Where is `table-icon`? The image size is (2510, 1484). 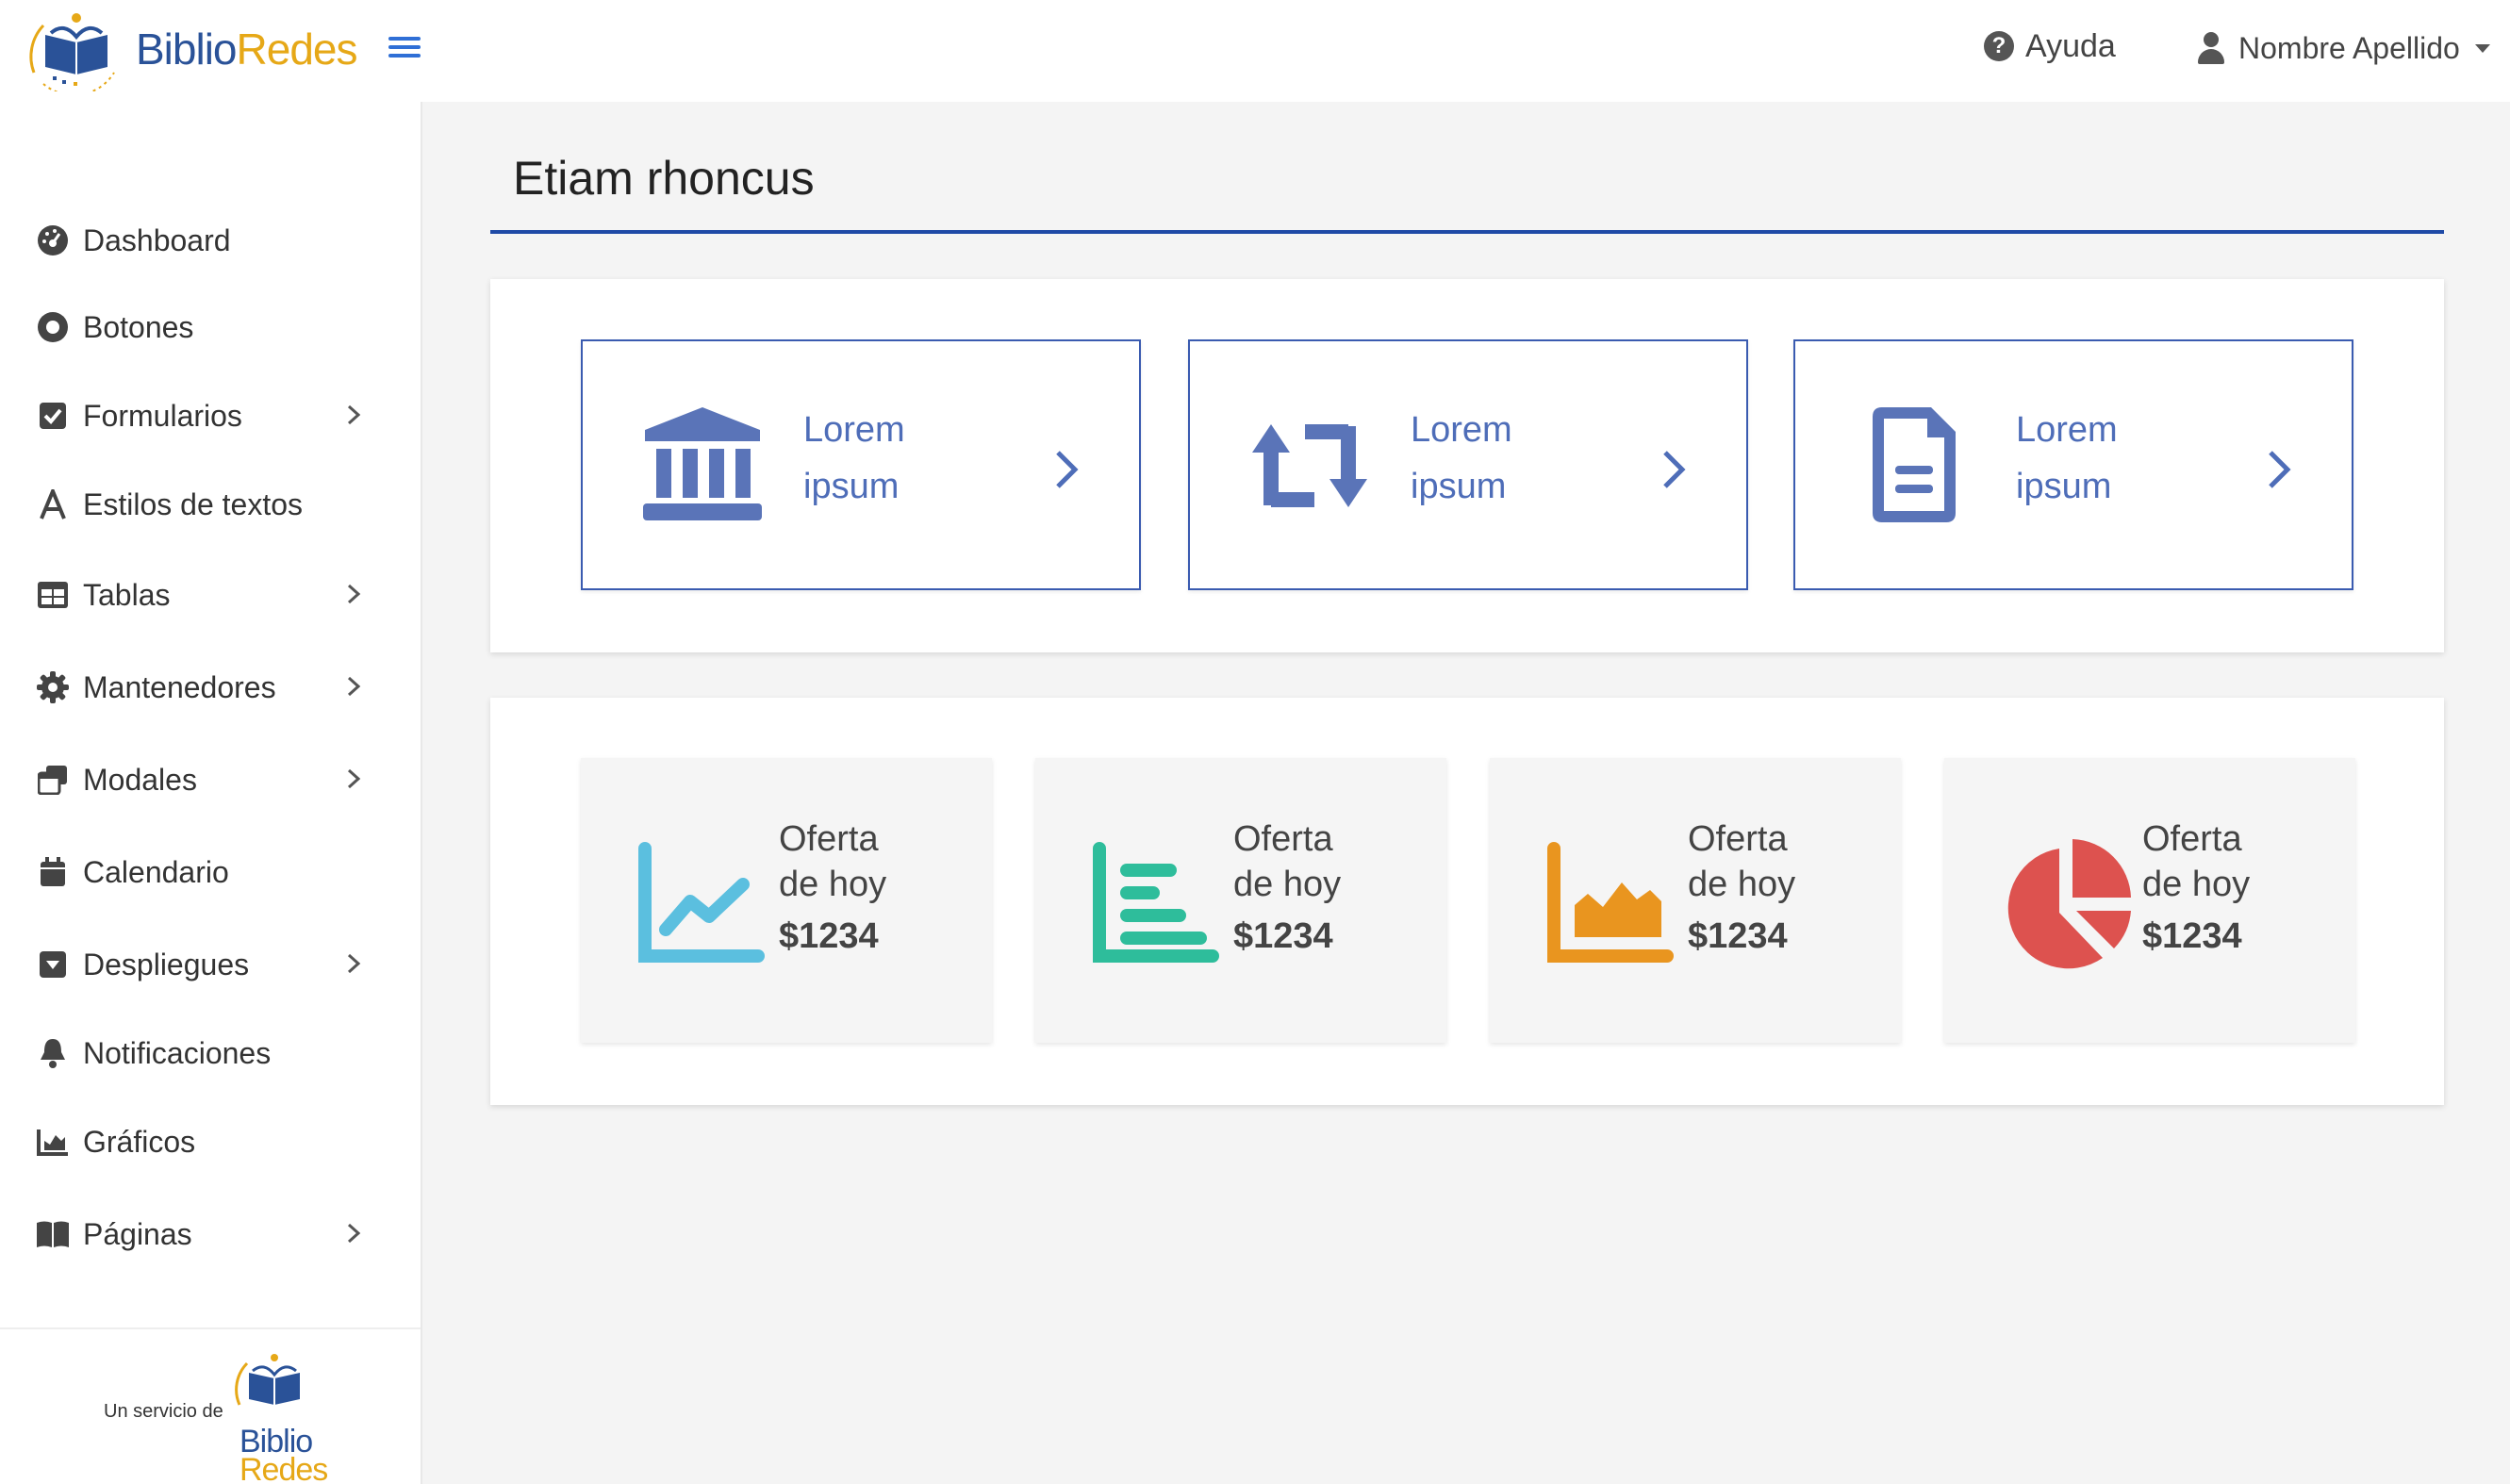
table-icon is located at coordinates (53, 595).